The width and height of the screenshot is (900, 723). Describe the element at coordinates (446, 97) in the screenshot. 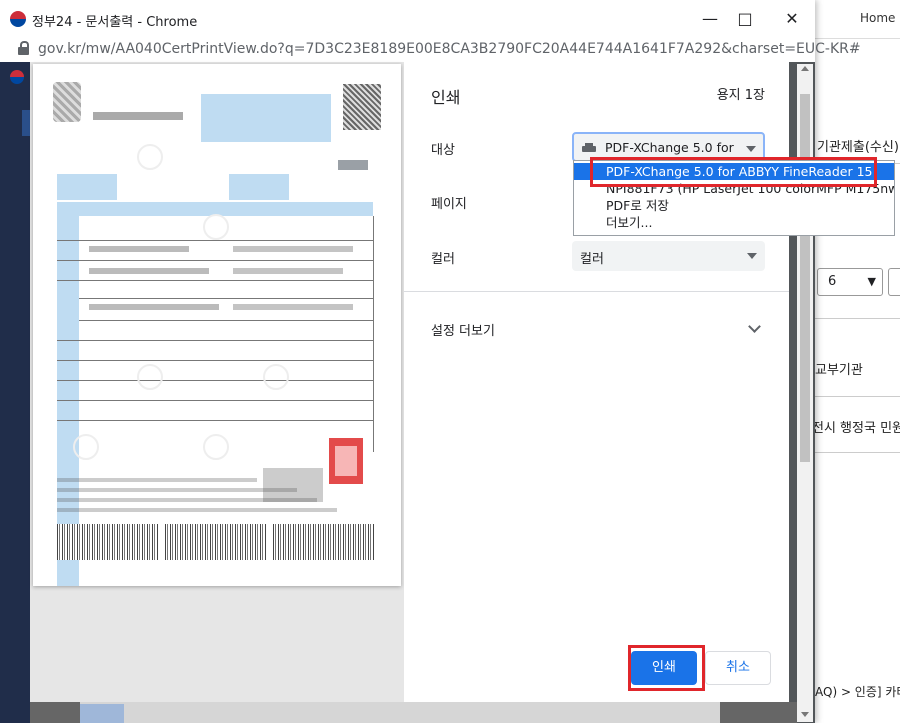

I see `print-dialog-title: 인쇄` at that location.